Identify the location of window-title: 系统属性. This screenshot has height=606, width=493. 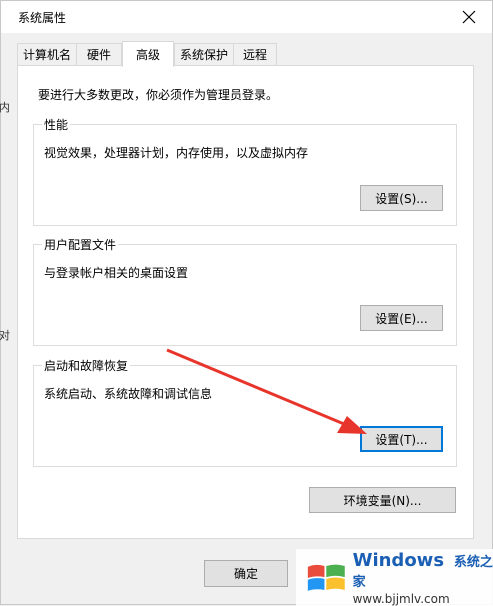
(42, 18).